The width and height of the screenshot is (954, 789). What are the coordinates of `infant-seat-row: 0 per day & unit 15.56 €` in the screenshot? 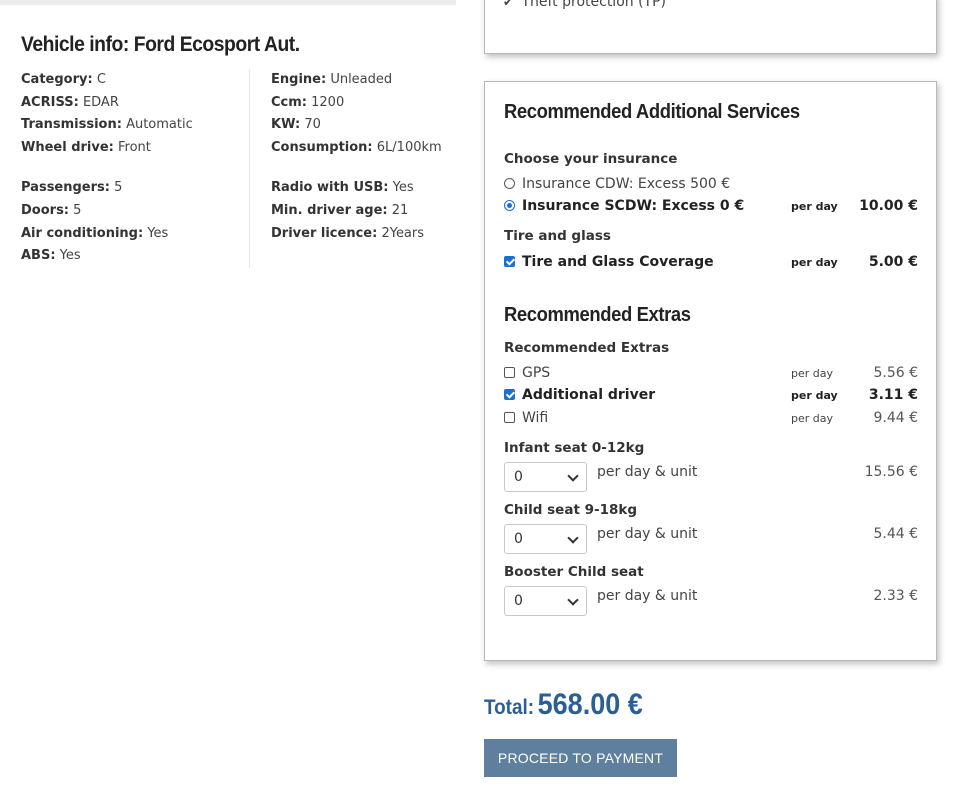 It's located at (711, 477).